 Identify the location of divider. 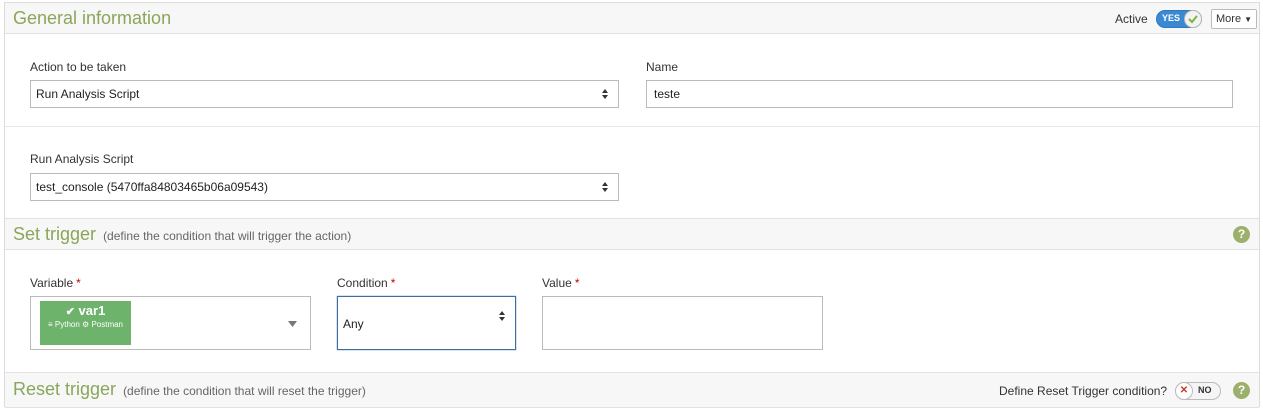
(632, 126).